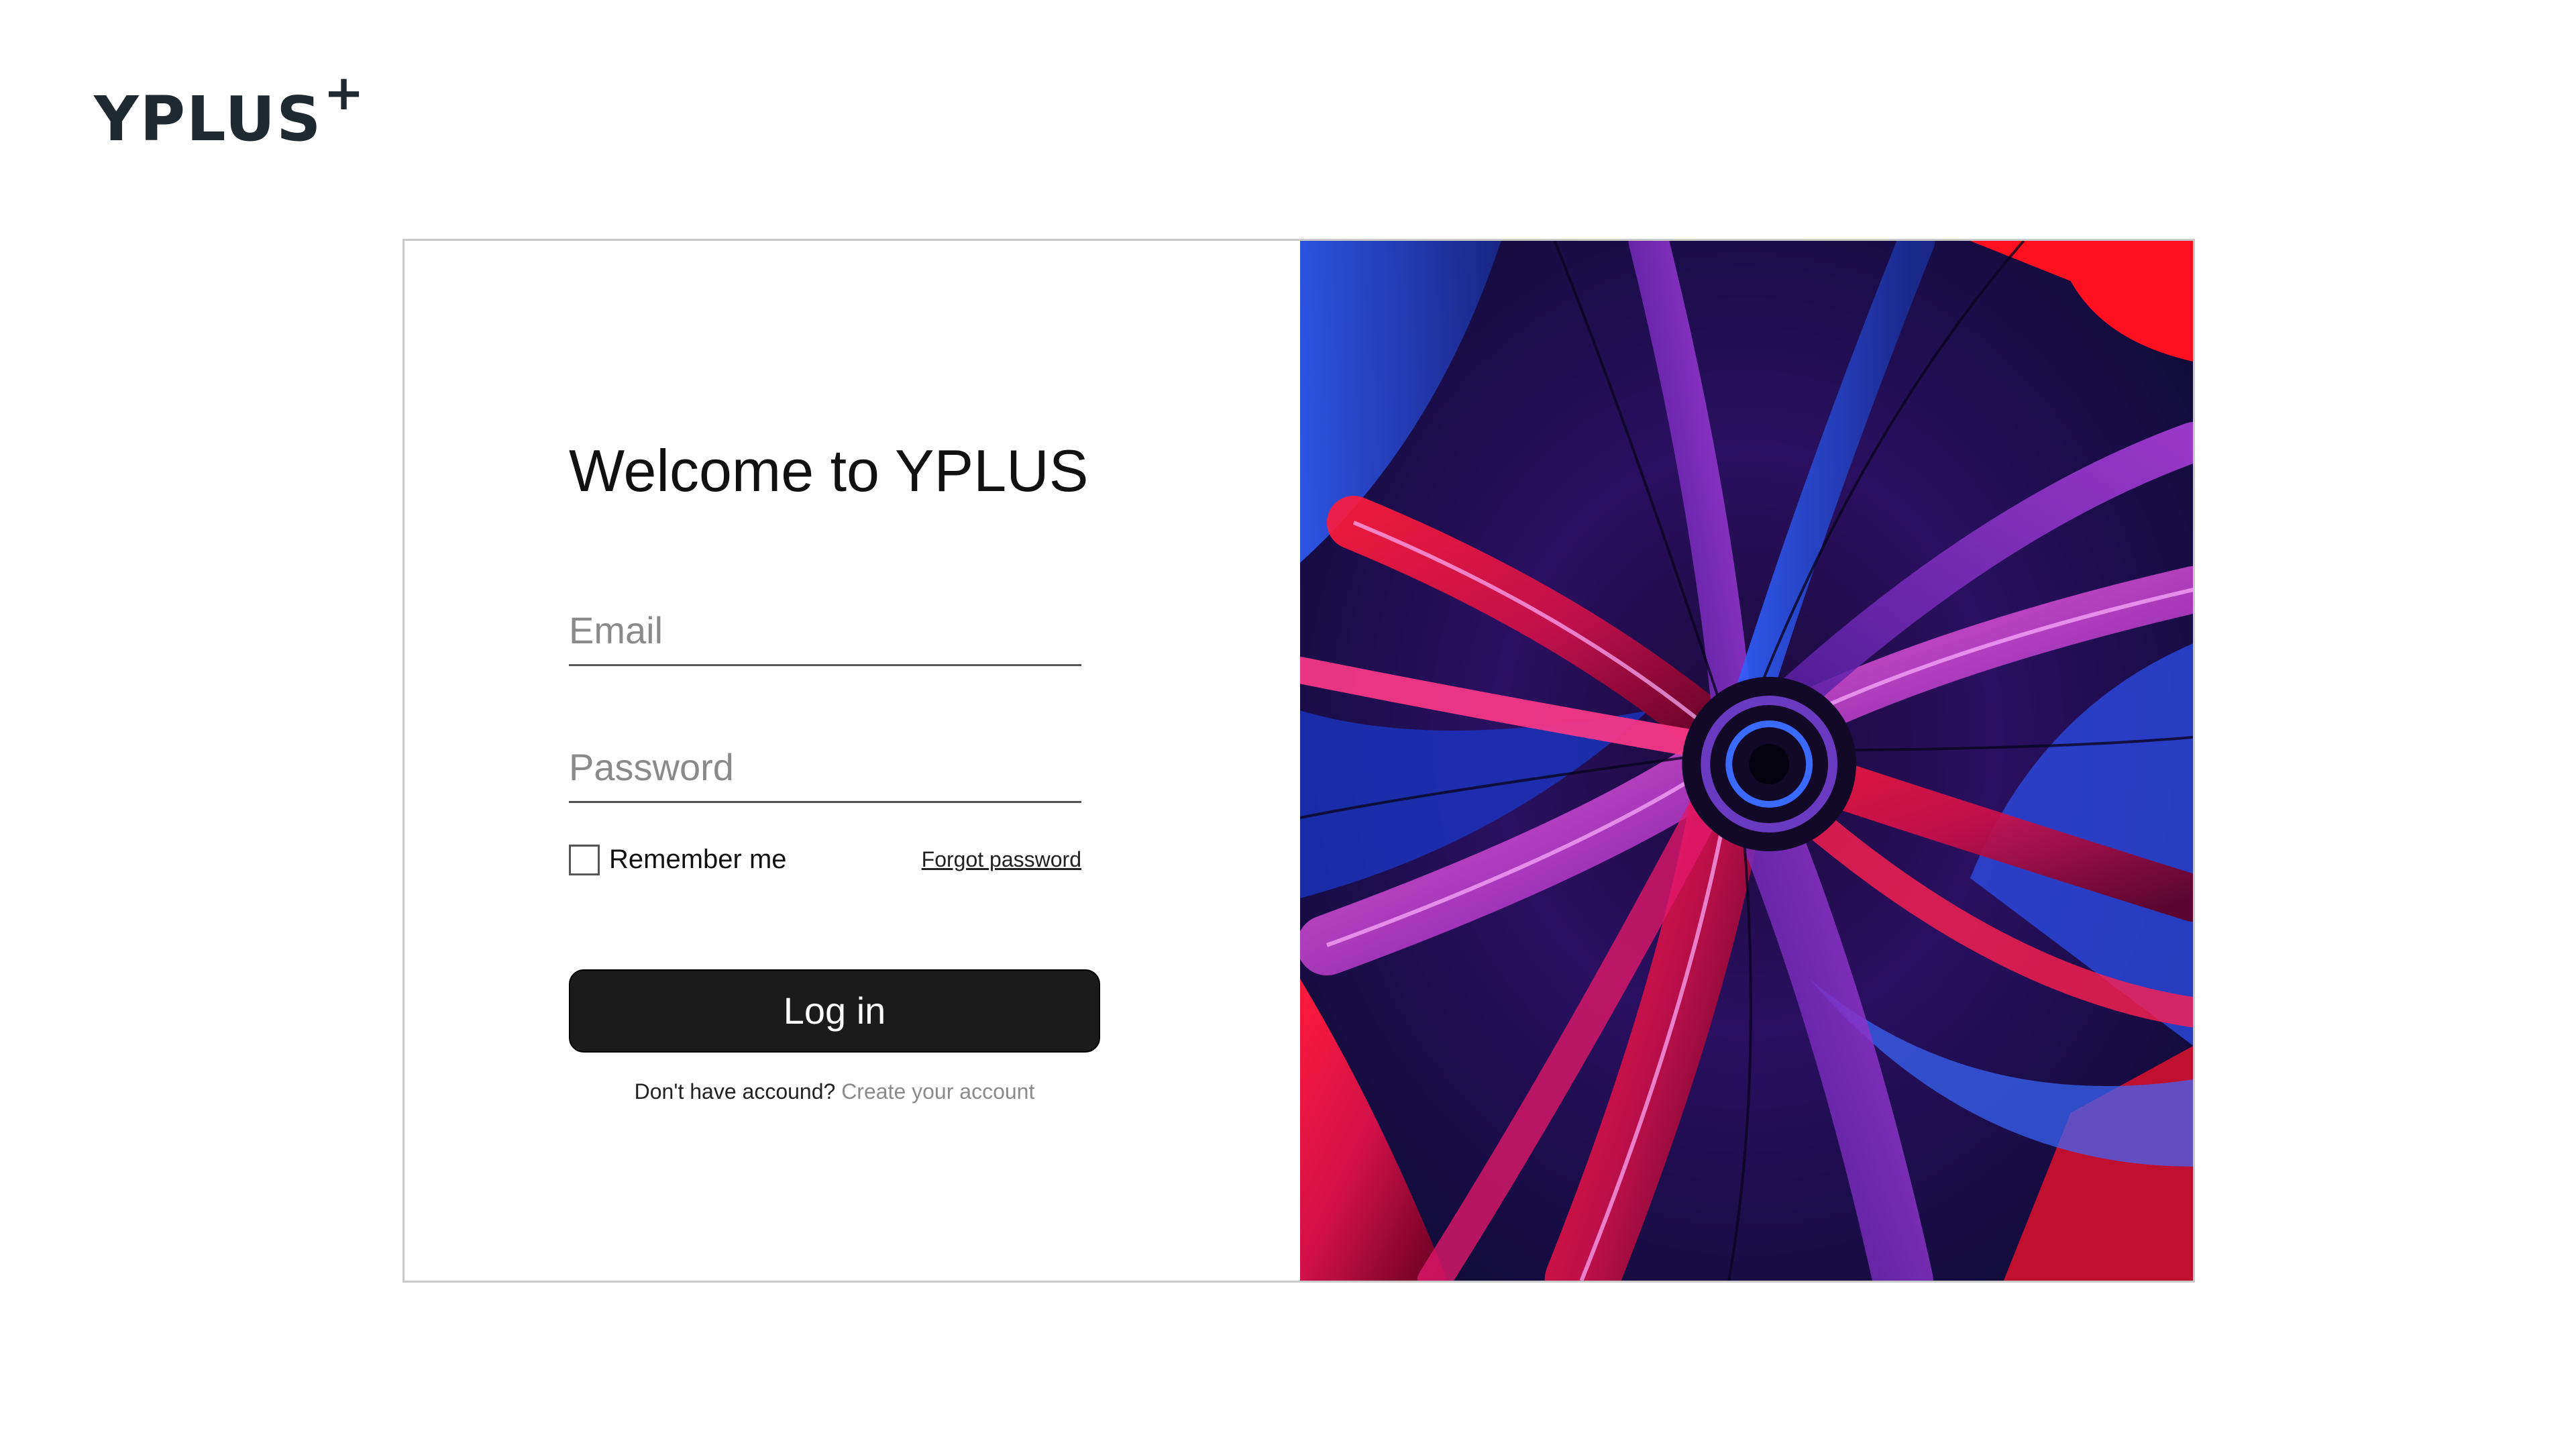 This screenshot has height=1449, width=2576. What do you see at coordinates (343, 92) in the screenshot?
I see `logo-plus-icon: +` at bounding box center [343, 92].